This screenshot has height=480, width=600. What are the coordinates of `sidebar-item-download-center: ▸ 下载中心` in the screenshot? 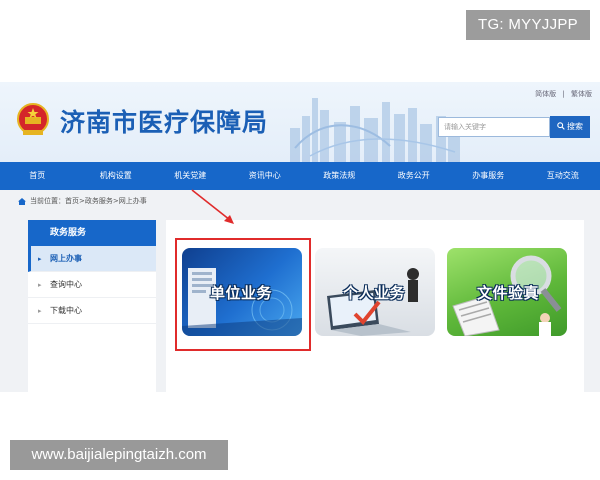 It's located at (92, 311).